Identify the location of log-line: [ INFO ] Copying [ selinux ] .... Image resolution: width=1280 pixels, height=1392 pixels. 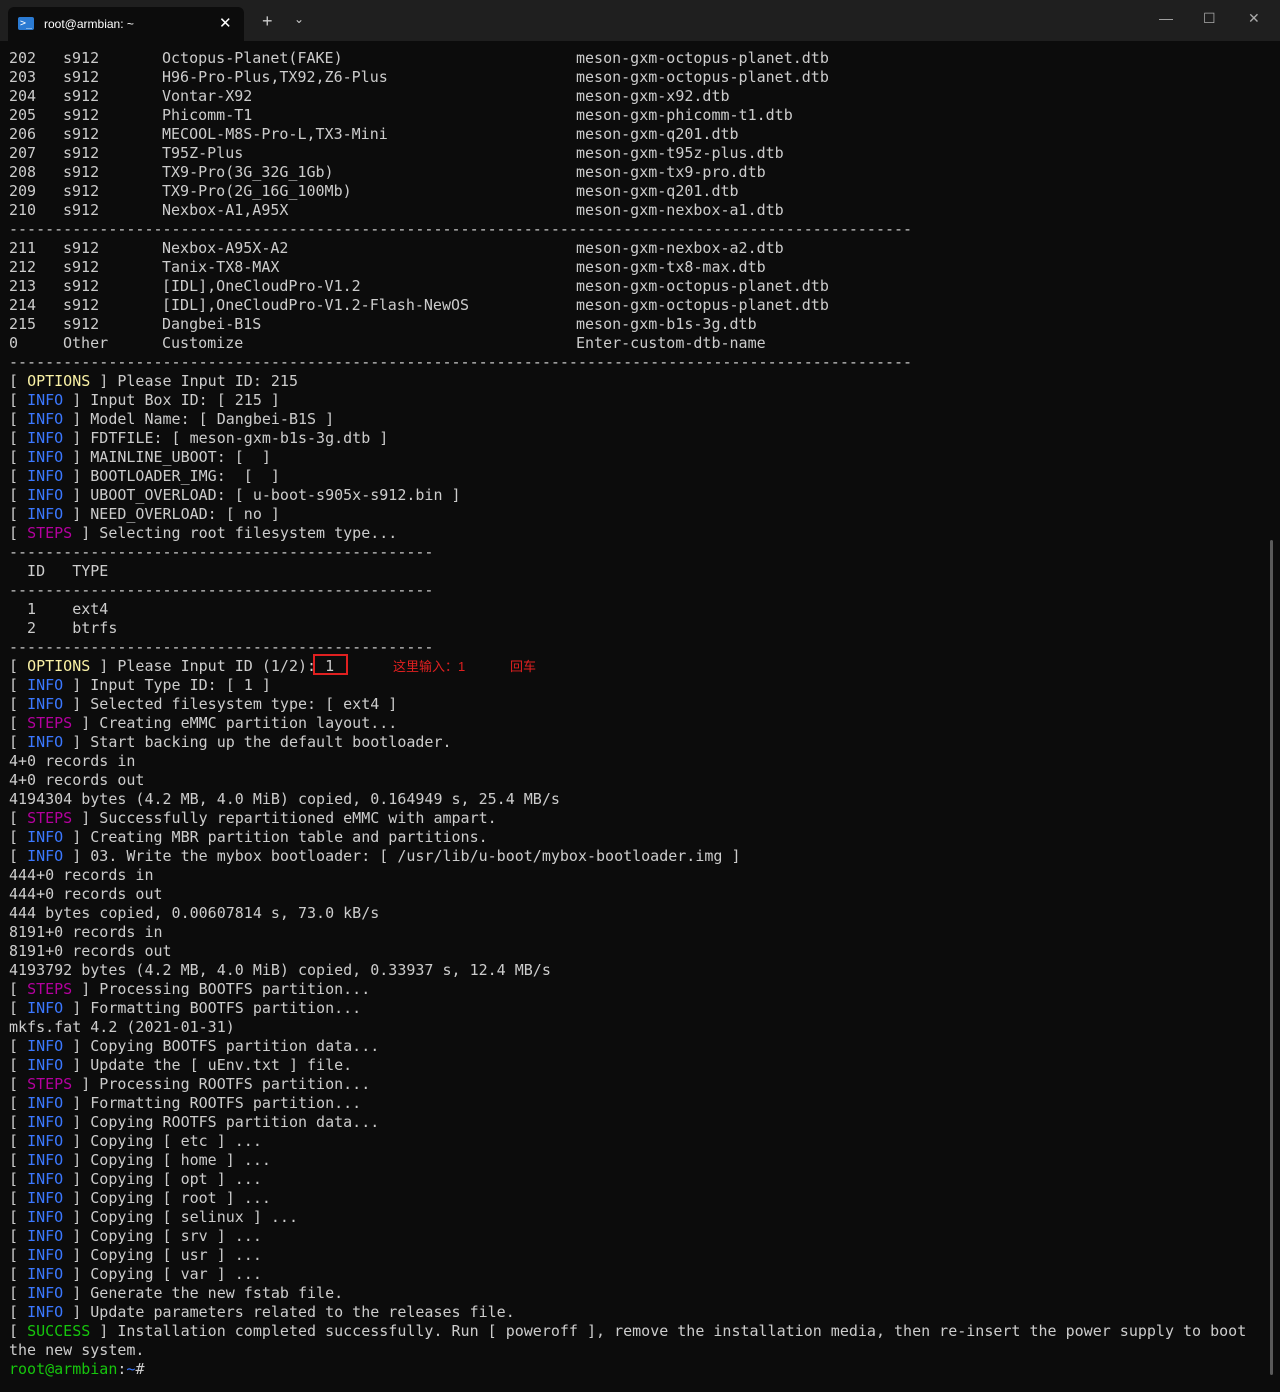
(153, 1217).